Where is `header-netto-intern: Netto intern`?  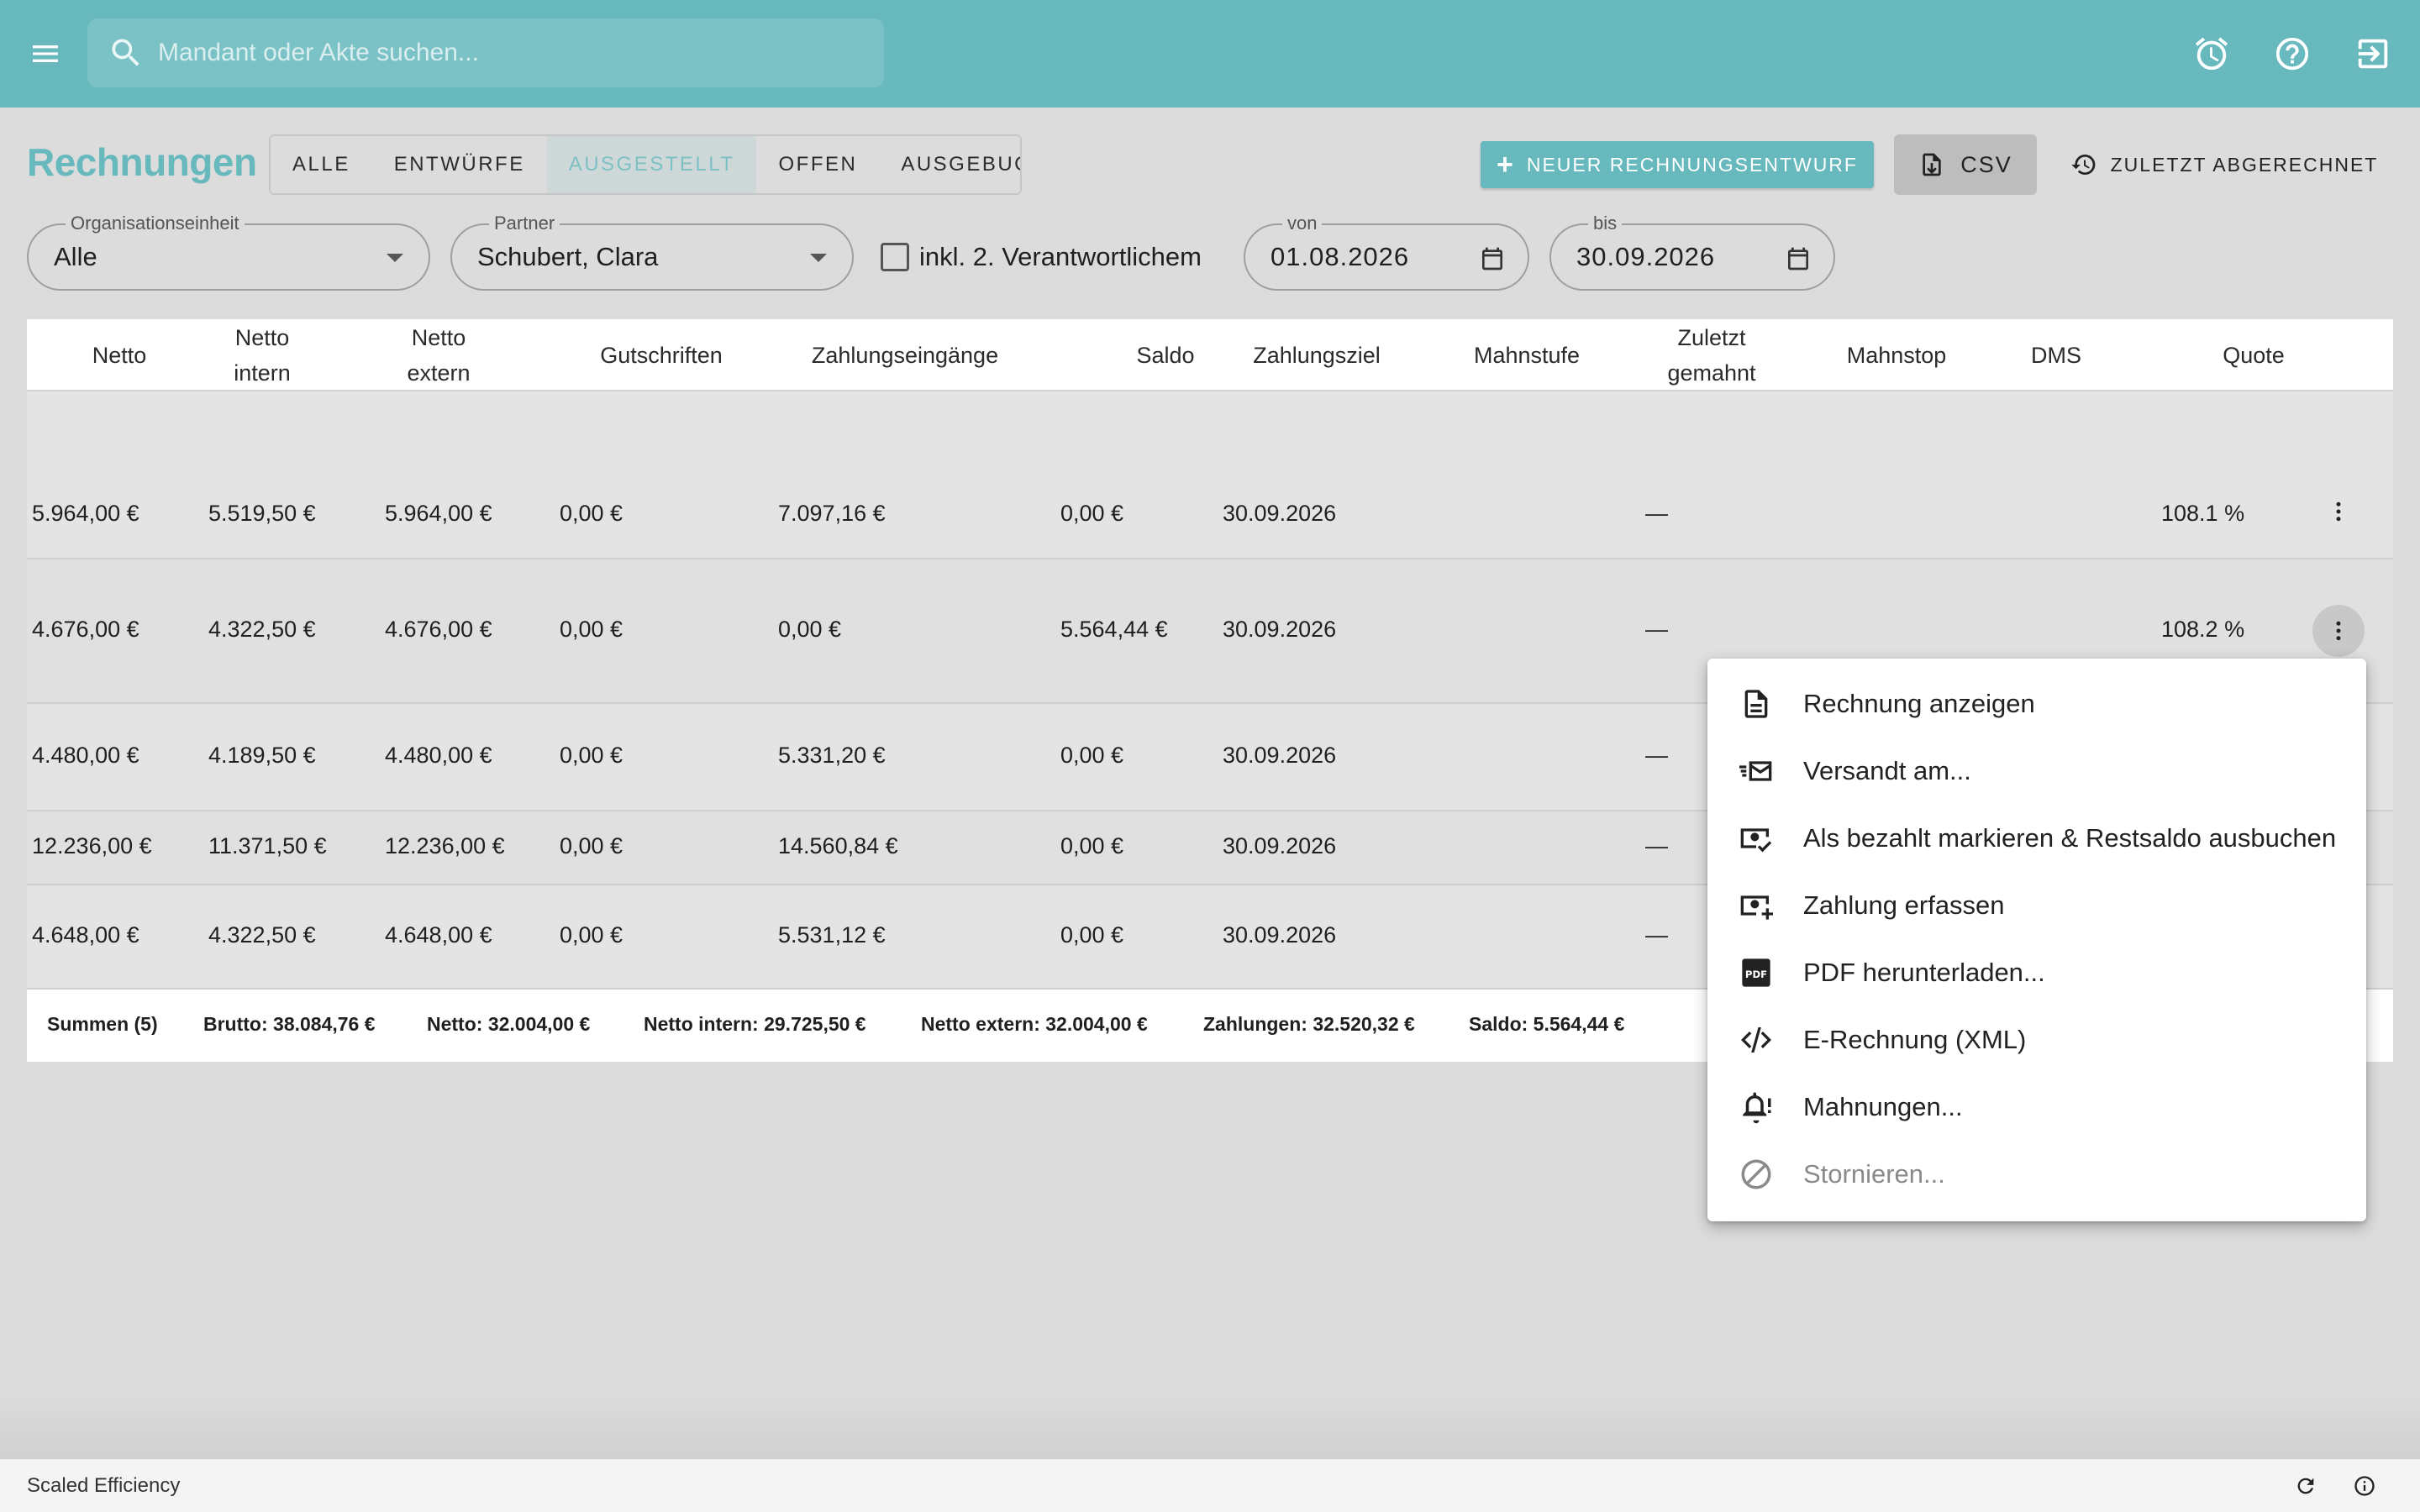 header-netto-intern: Netto intern is located at coordinates (262, 355).